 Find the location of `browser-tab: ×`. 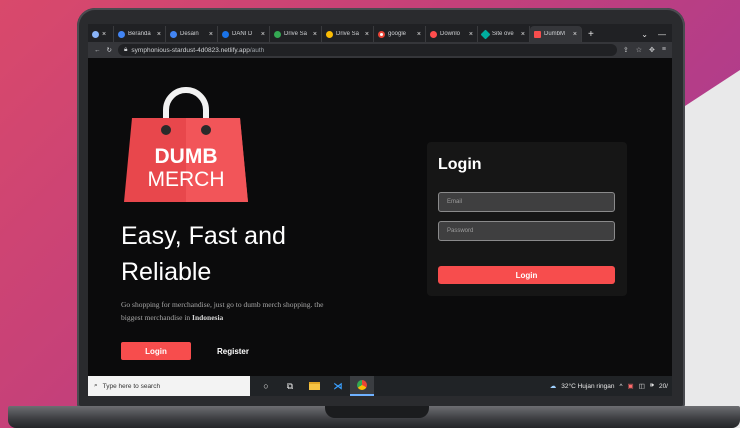

browser-tab: × is located at coordinates (101, 34).